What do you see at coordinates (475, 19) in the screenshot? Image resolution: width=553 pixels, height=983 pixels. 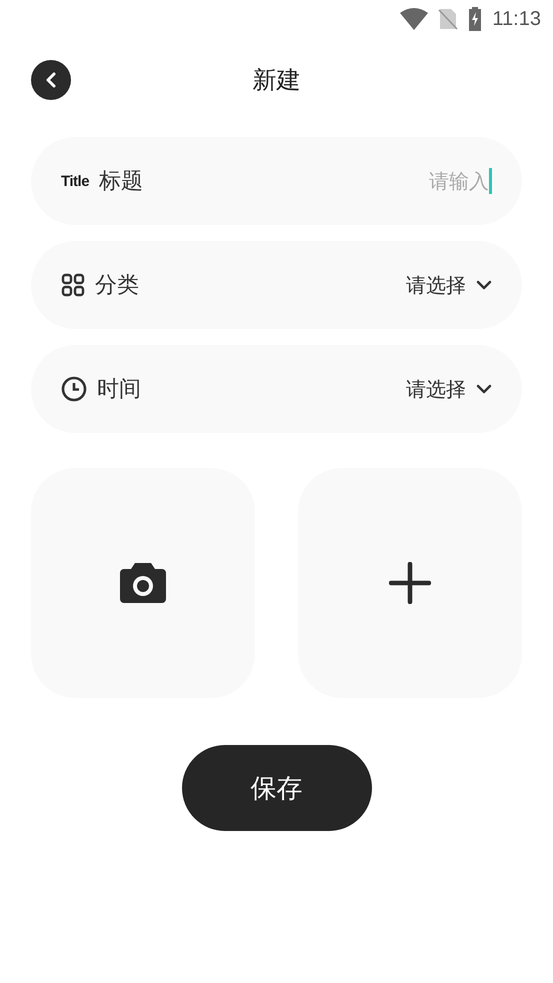 I see `battery-charging-icon` at bounding box center [475, 19].